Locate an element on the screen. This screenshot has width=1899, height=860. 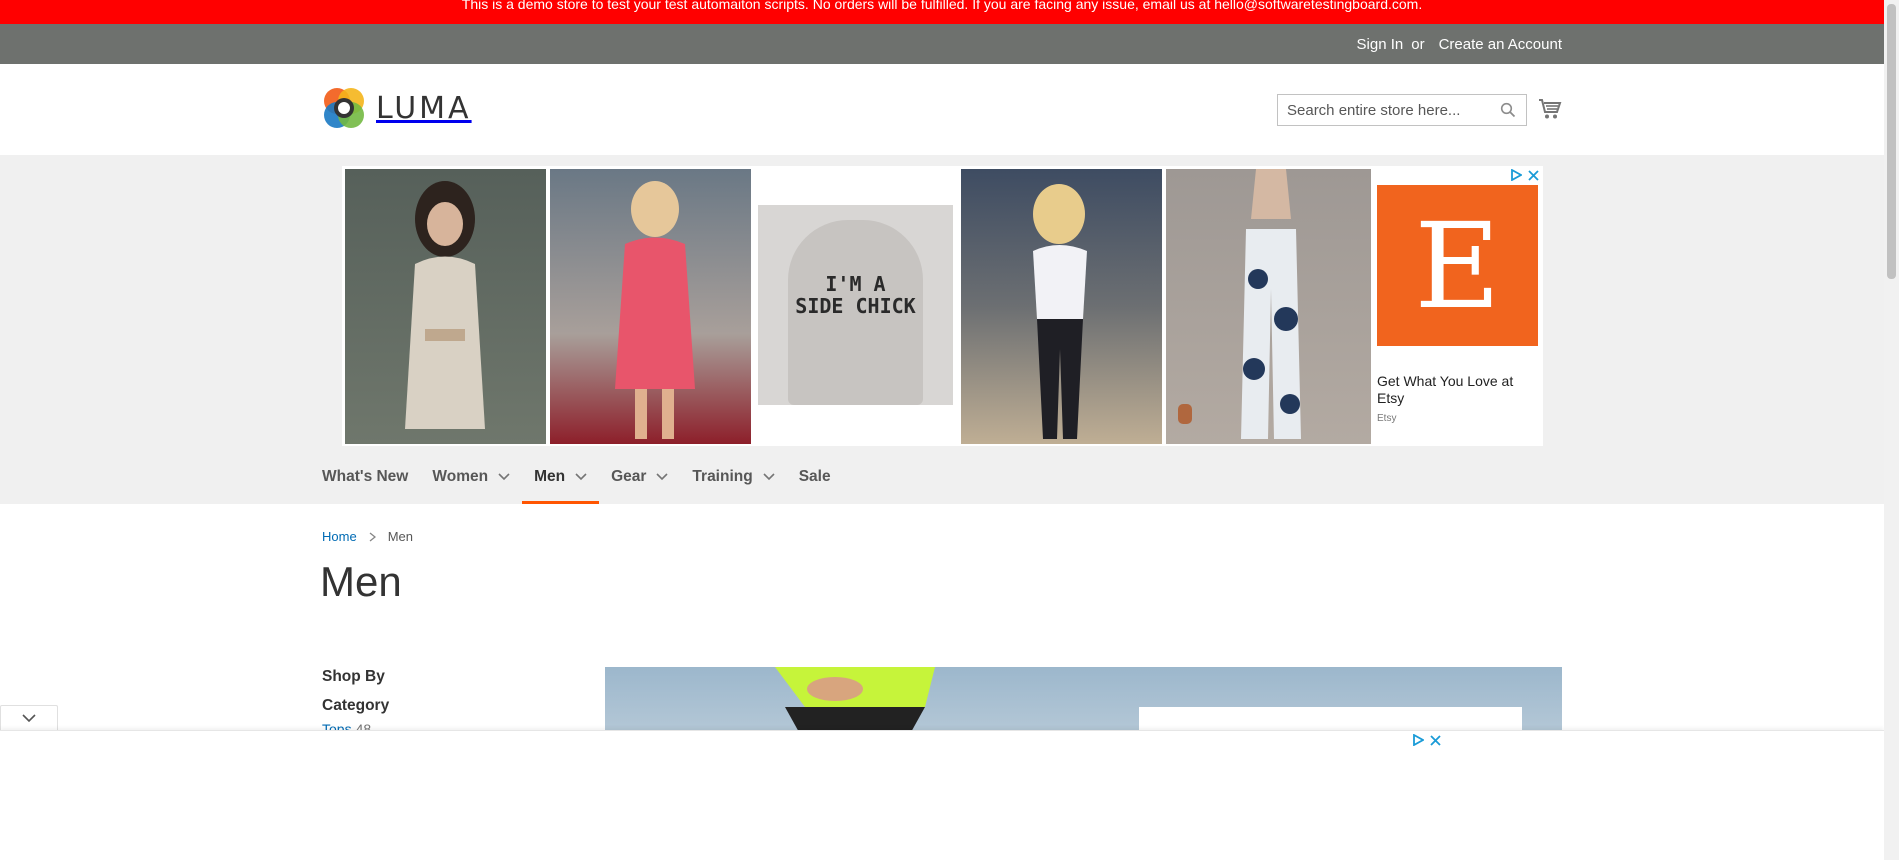
ad-photo-woman-white-top is located at coordinates (1060, 311).